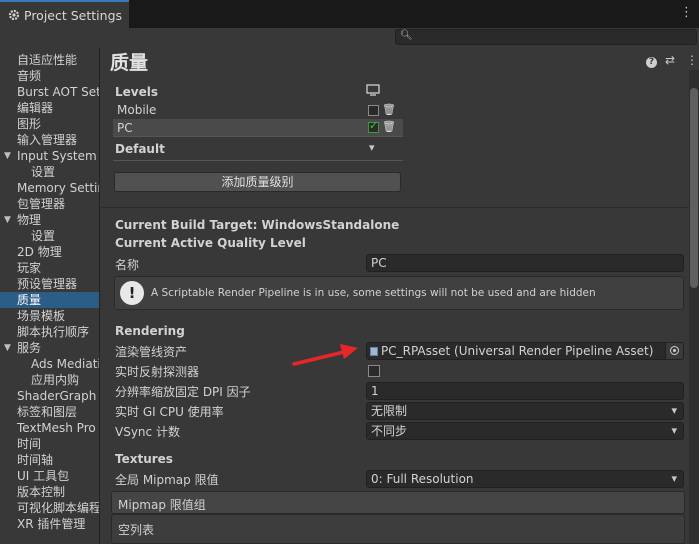 Image resolution: width=699 pixels, height=544 pixels. Describe the element at coordinates (49, 140) in the screenshot. I see `sidebar-item: 输入管理器` at that location.